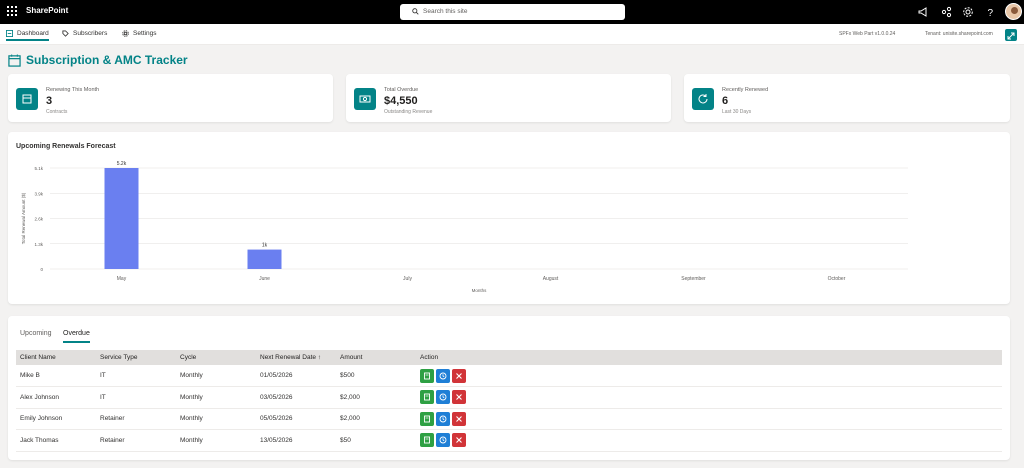  I want to click on cell-client: Alex Johnson, so click(56, 397).